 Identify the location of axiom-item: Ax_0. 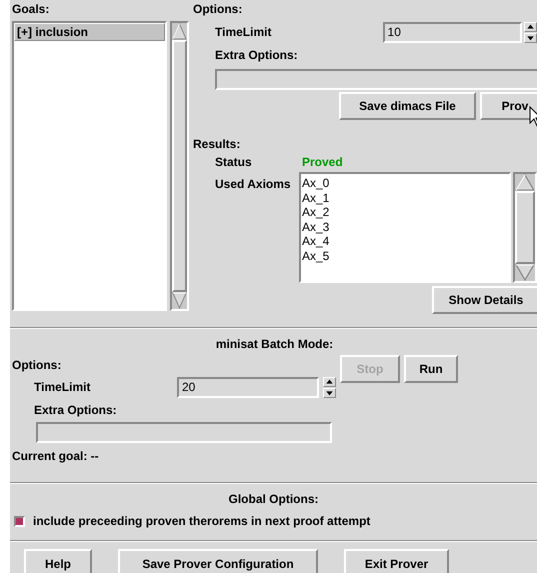
(405, 183).